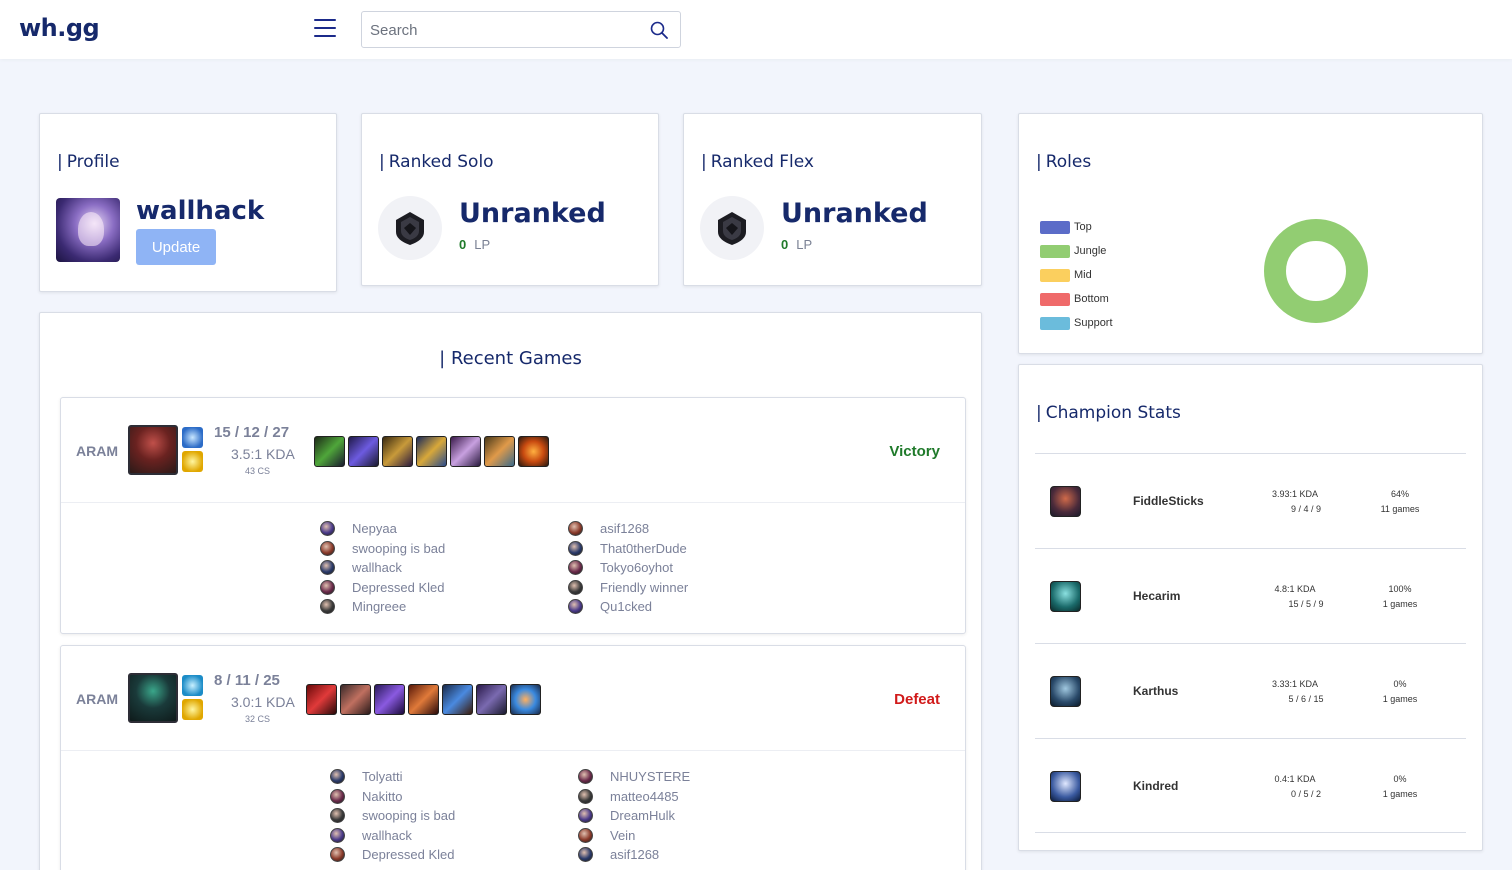 This screenshot has width=1512, height=870. Describe the element at coordinates (1306, 509) in the screenshot. I see `champion-kda-line: 9 / 4 / 9` at that location.